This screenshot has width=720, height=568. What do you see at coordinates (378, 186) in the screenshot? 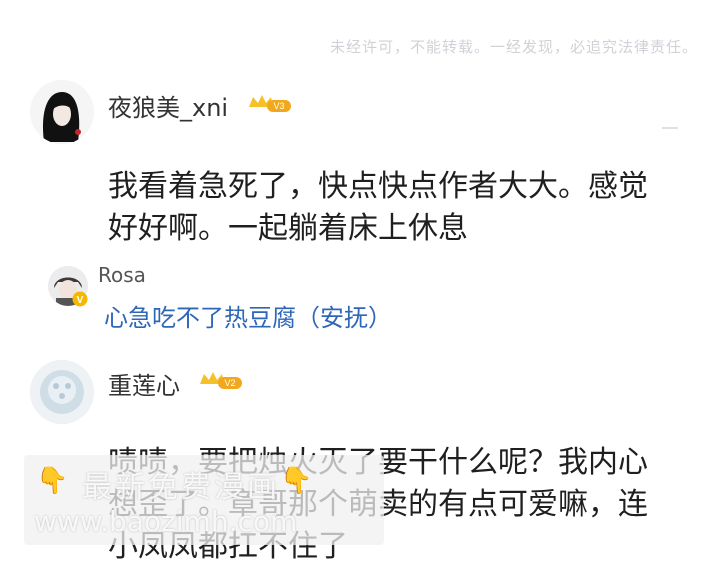
I see `comment-text-line: 我看着急死了，快点快点作者大大。感觉` at bounding box center [378, 186].